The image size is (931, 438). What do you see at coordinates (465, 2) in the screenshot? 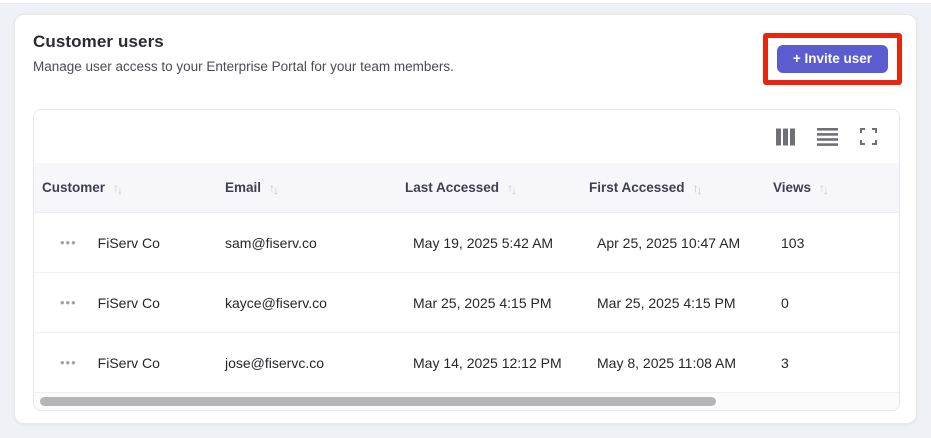
I see `top-divider` at bounding box center [465, 2].